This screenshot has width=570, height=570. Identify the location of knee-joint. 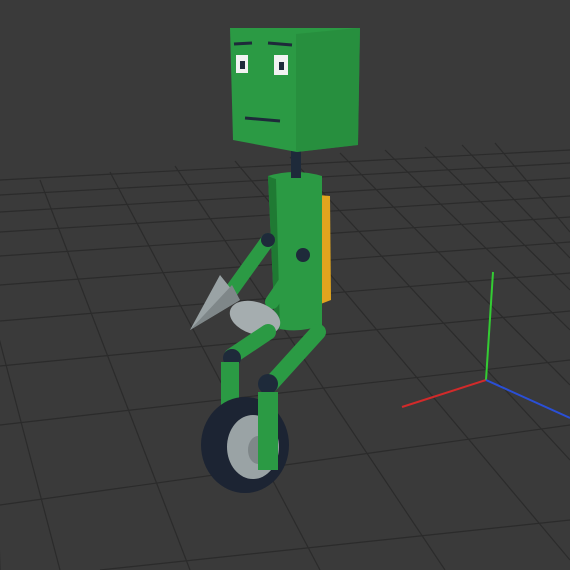
(268, 384).